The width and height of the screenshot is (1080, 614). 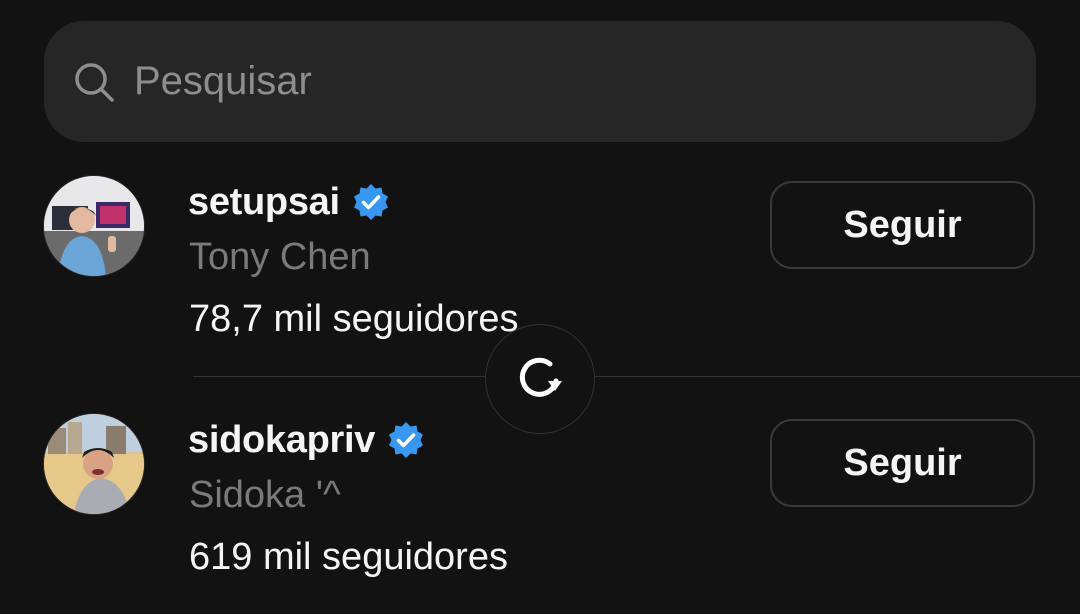 I want to click on refresh-button, so click(x=540, y=379).